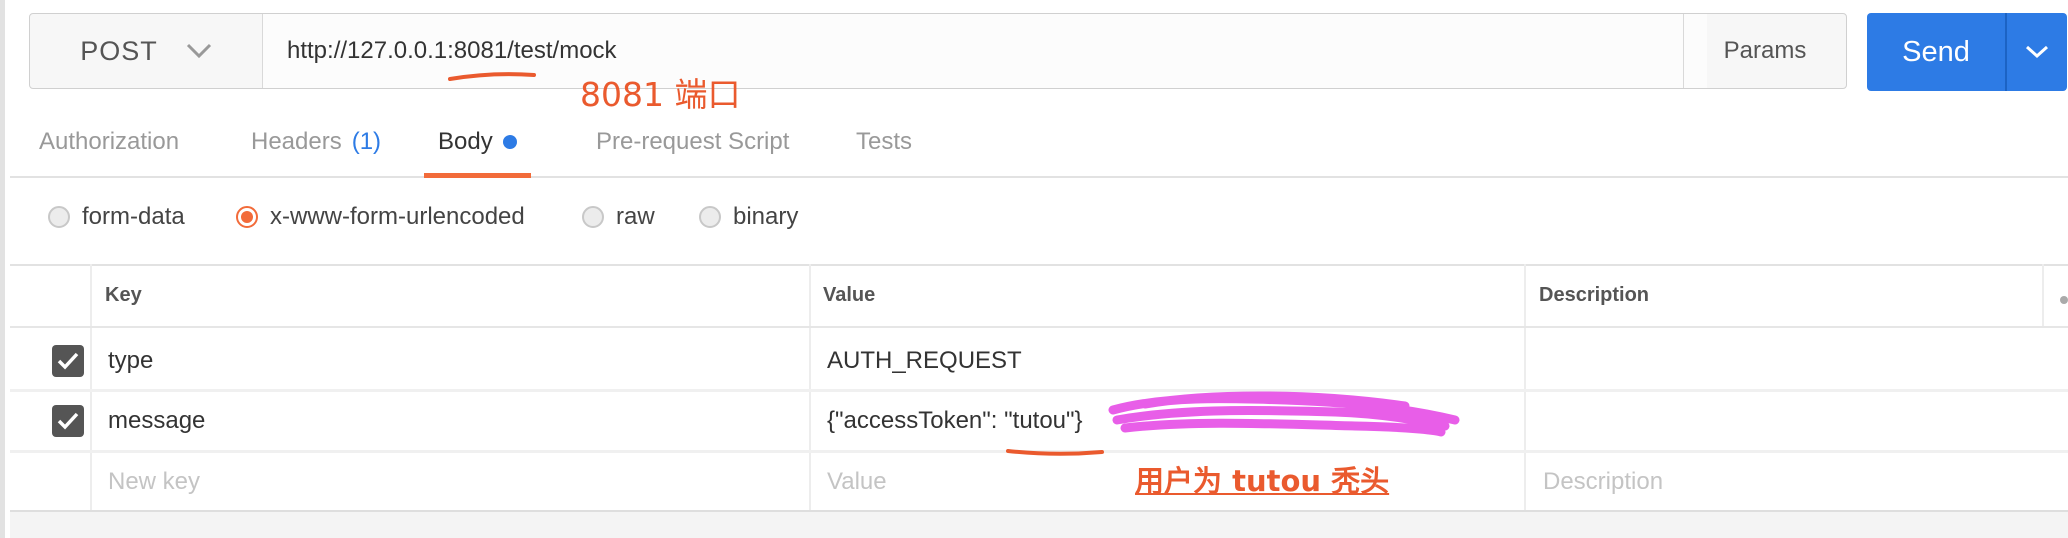 The height and width of the screenshot is (538, 2068). I want to click on radio-label: x-www-form-urlencoded, so click(397, 216).